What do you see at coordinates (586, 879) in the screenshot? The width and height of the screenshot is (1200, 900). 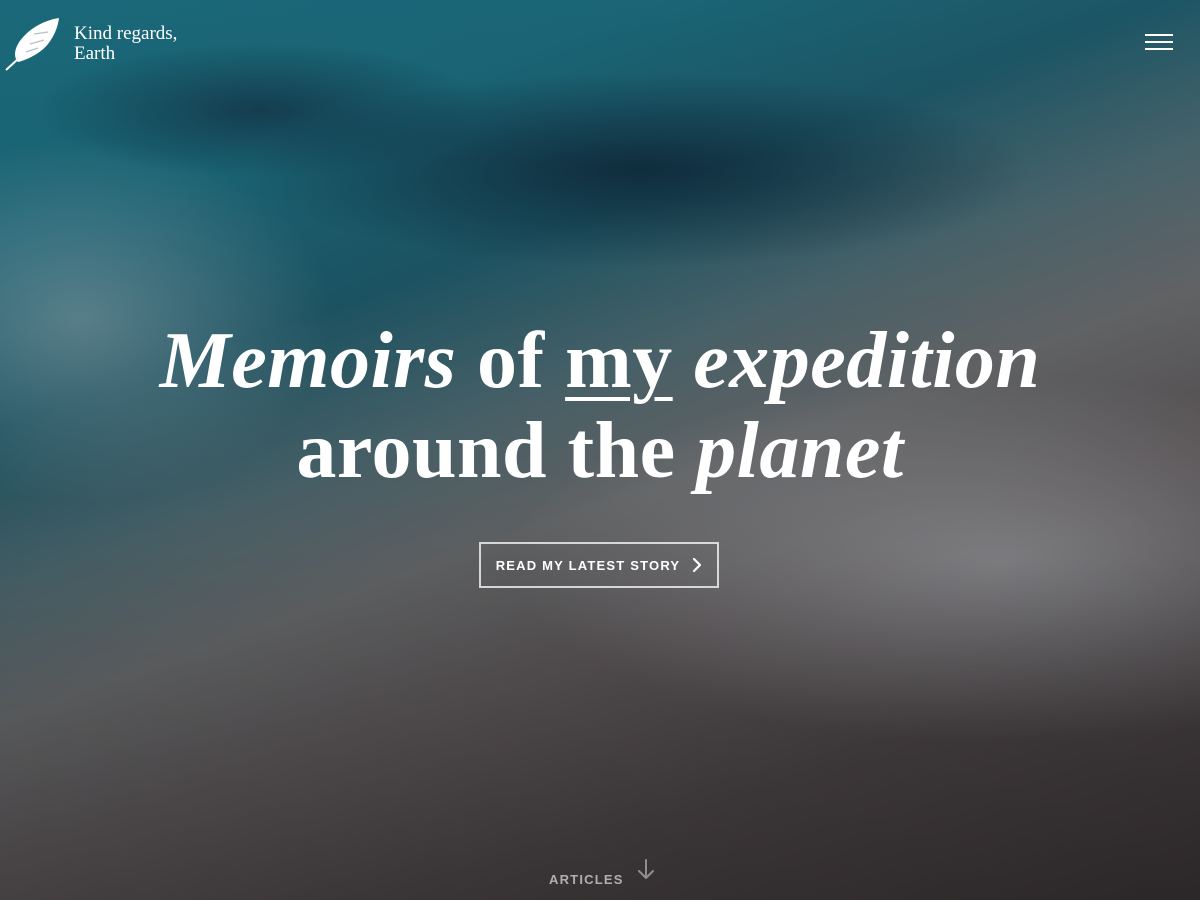 I see `articles-label: ARTICLES` at bounding box center [586, 879].